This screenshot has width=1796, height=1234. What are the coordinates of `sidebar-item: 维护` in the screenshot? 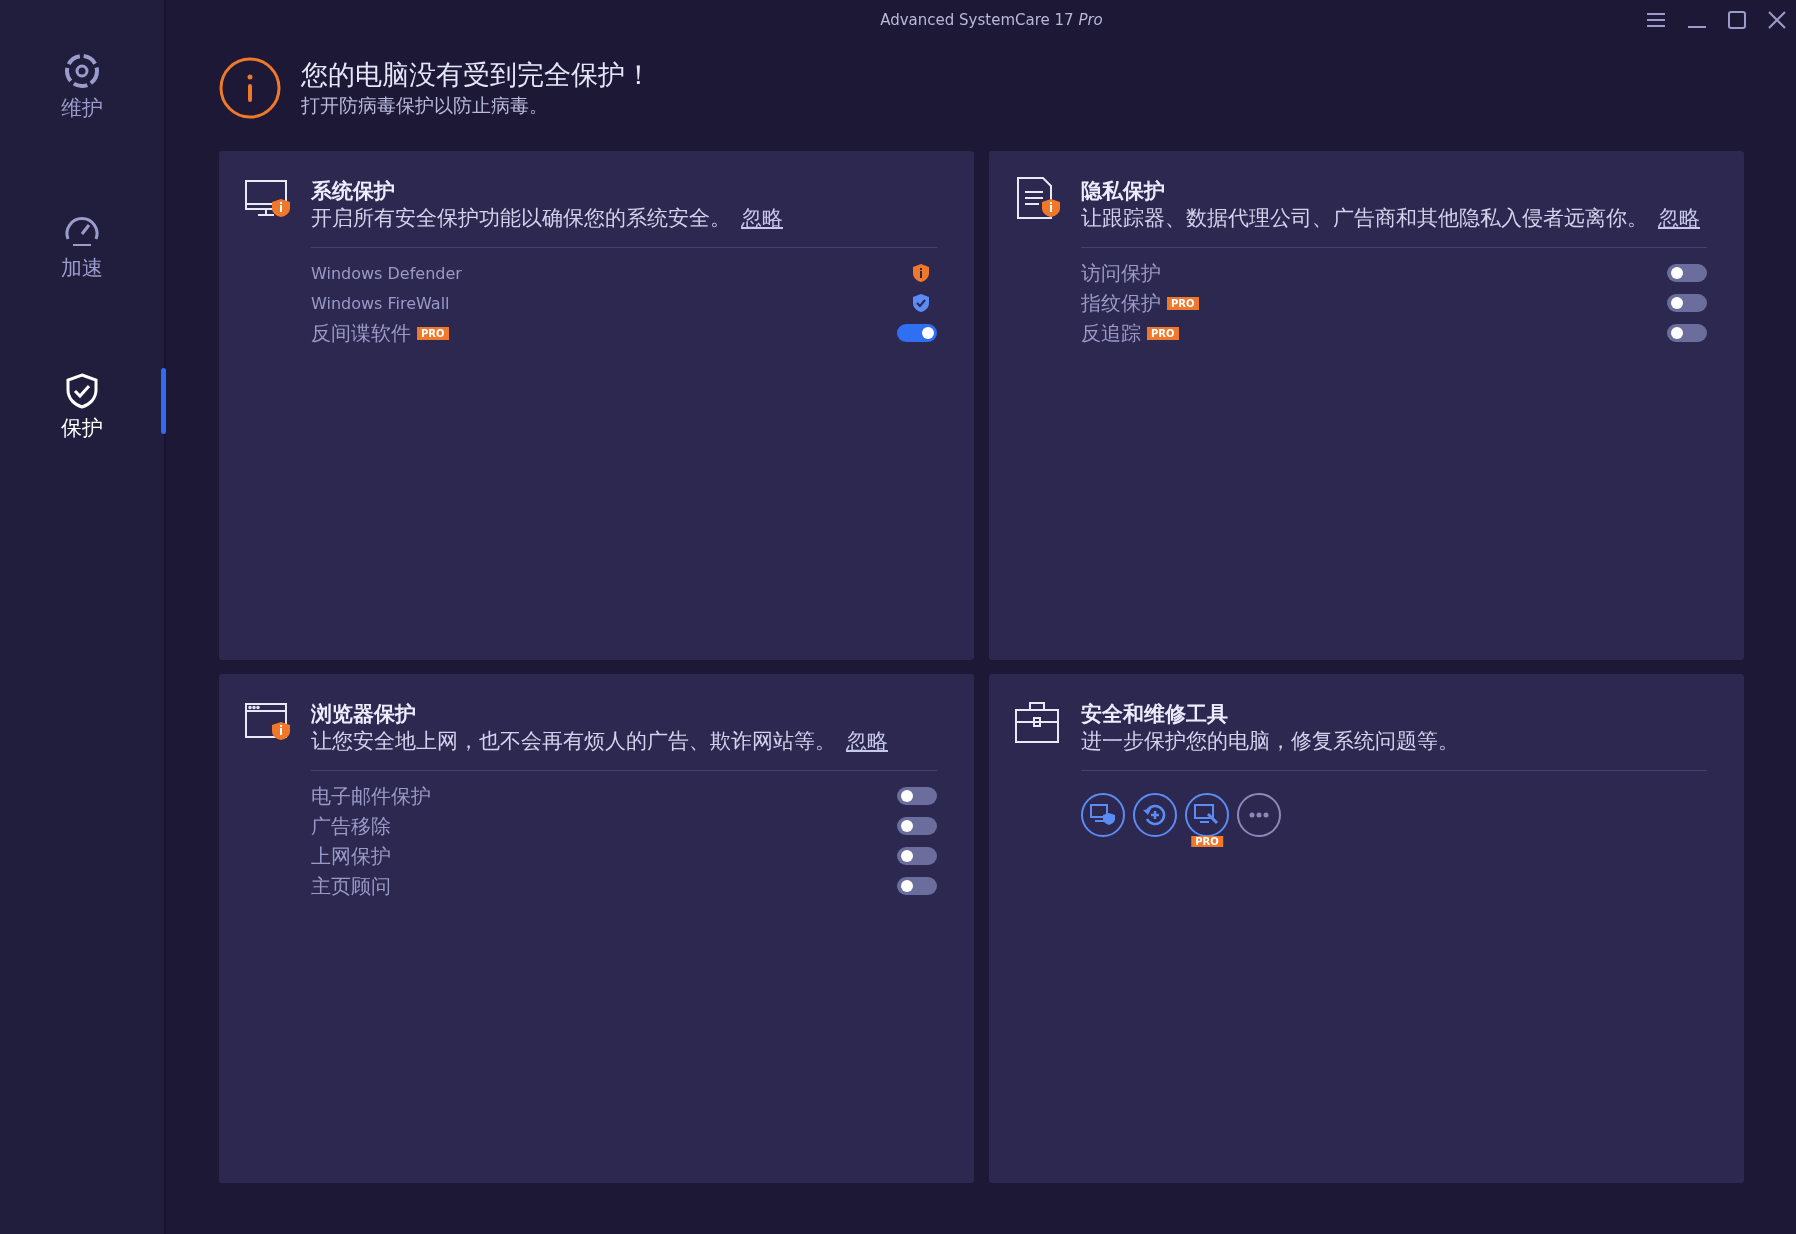 It's located at (82, 94).